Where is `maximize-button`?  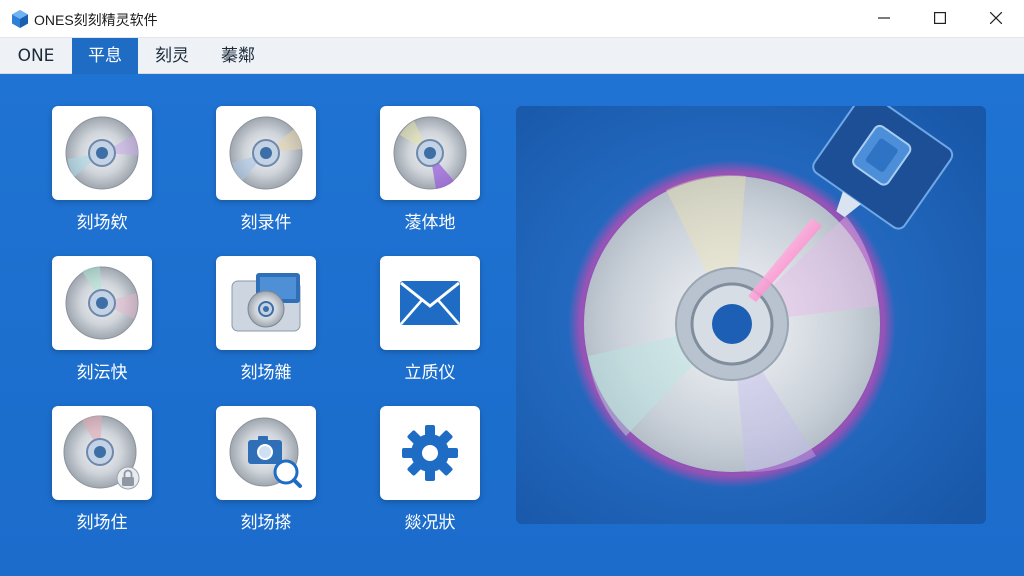 maximize-button is located at coordinates (940, 18).